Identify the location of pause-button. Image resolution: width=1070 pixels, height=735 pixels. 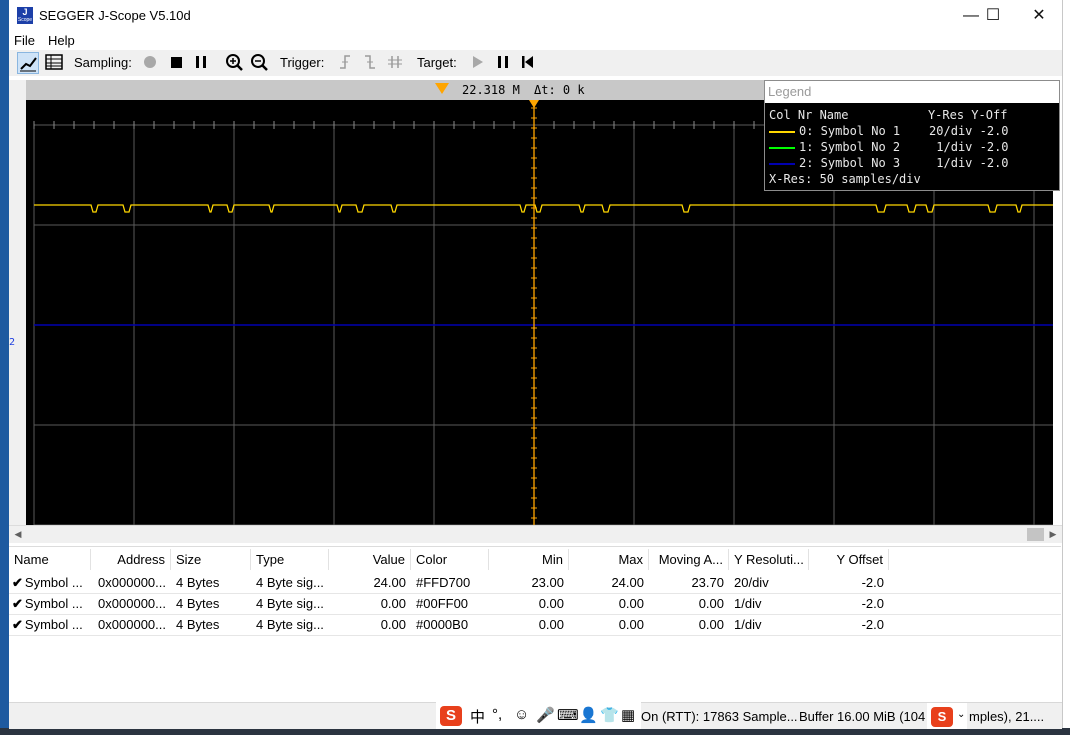
(201, 63).